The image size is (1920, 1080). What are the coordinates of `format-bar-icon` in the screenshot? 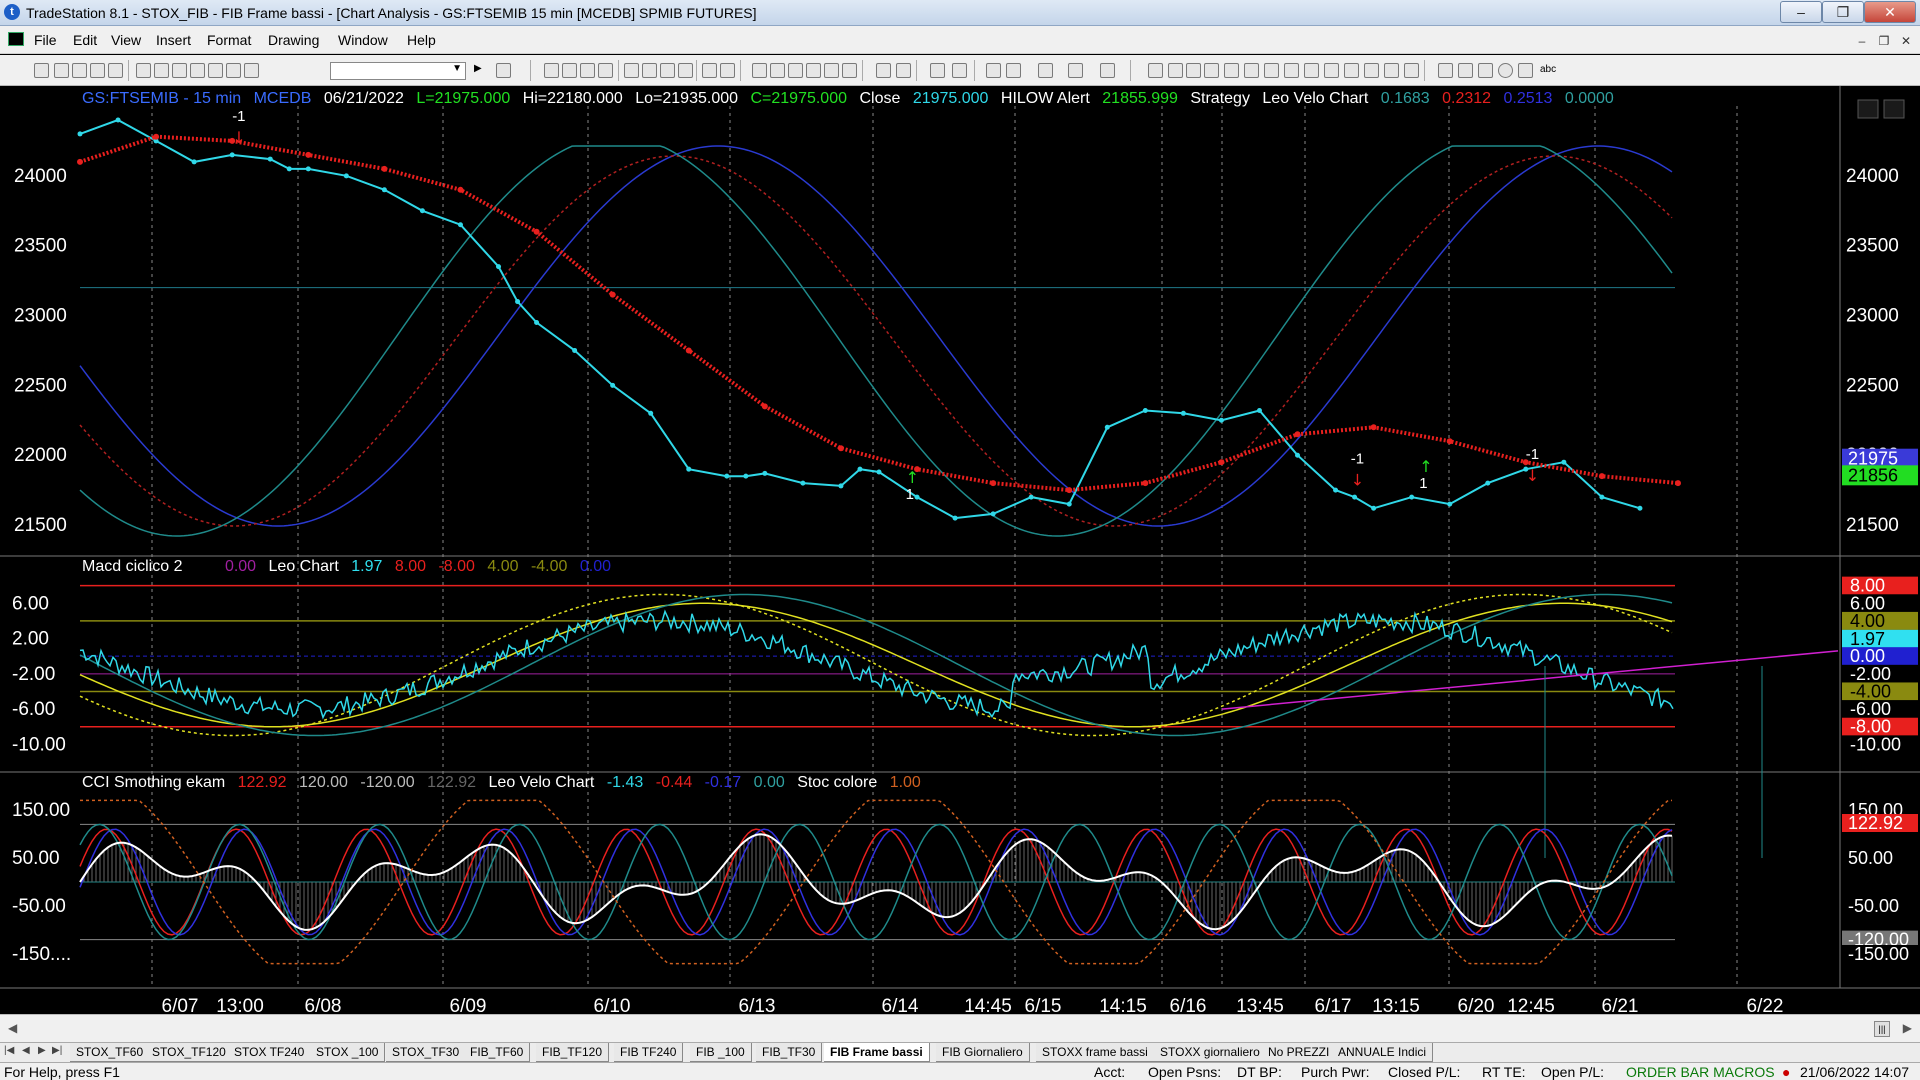 It's located at (727, 70).